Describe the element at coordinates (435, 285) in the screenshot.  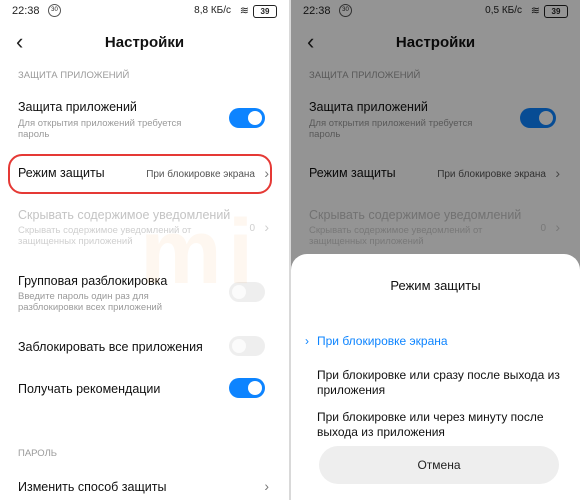
I see `sheet-title: Режим защиты` at that location.